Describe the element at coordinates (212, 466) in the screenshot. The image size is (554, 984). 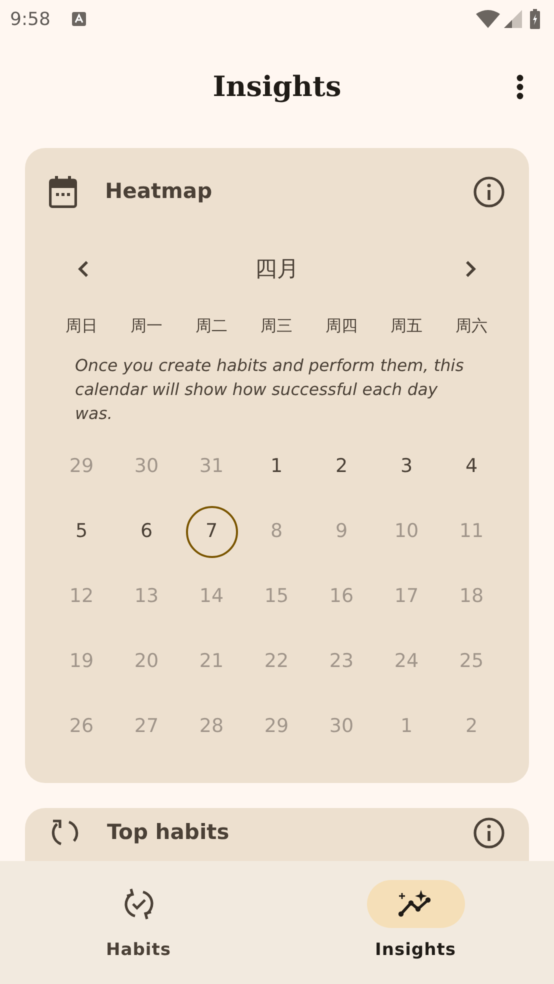
I see `calendar-day: 31` at that location.